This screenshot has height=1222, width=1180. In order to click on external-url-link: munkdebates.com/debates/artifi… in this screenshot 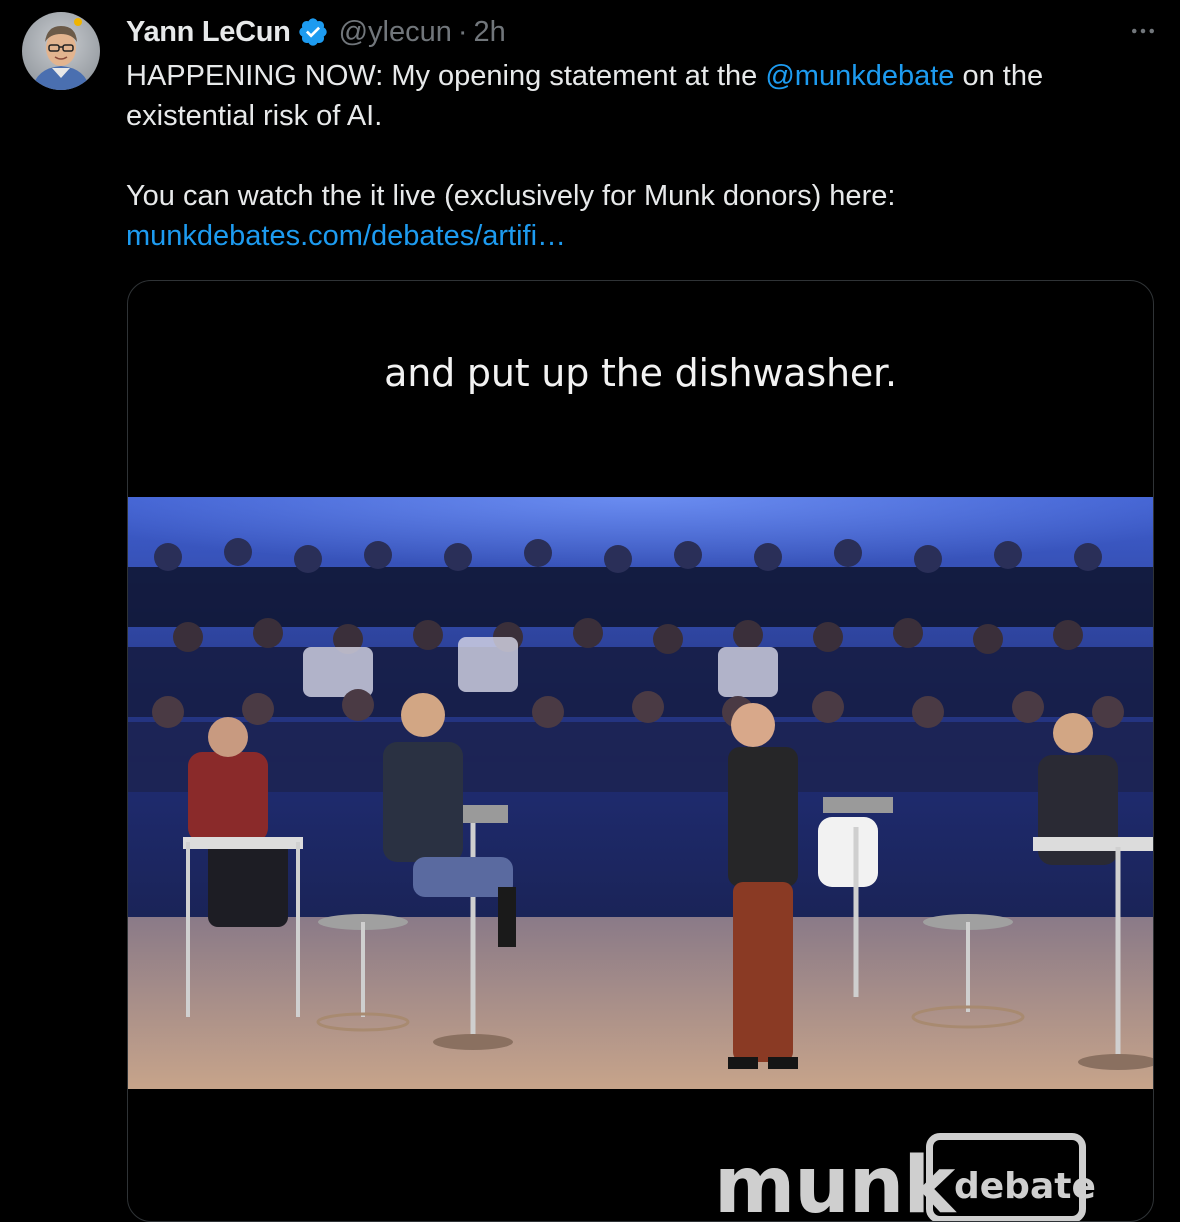, I will do `click(631, 236)`.